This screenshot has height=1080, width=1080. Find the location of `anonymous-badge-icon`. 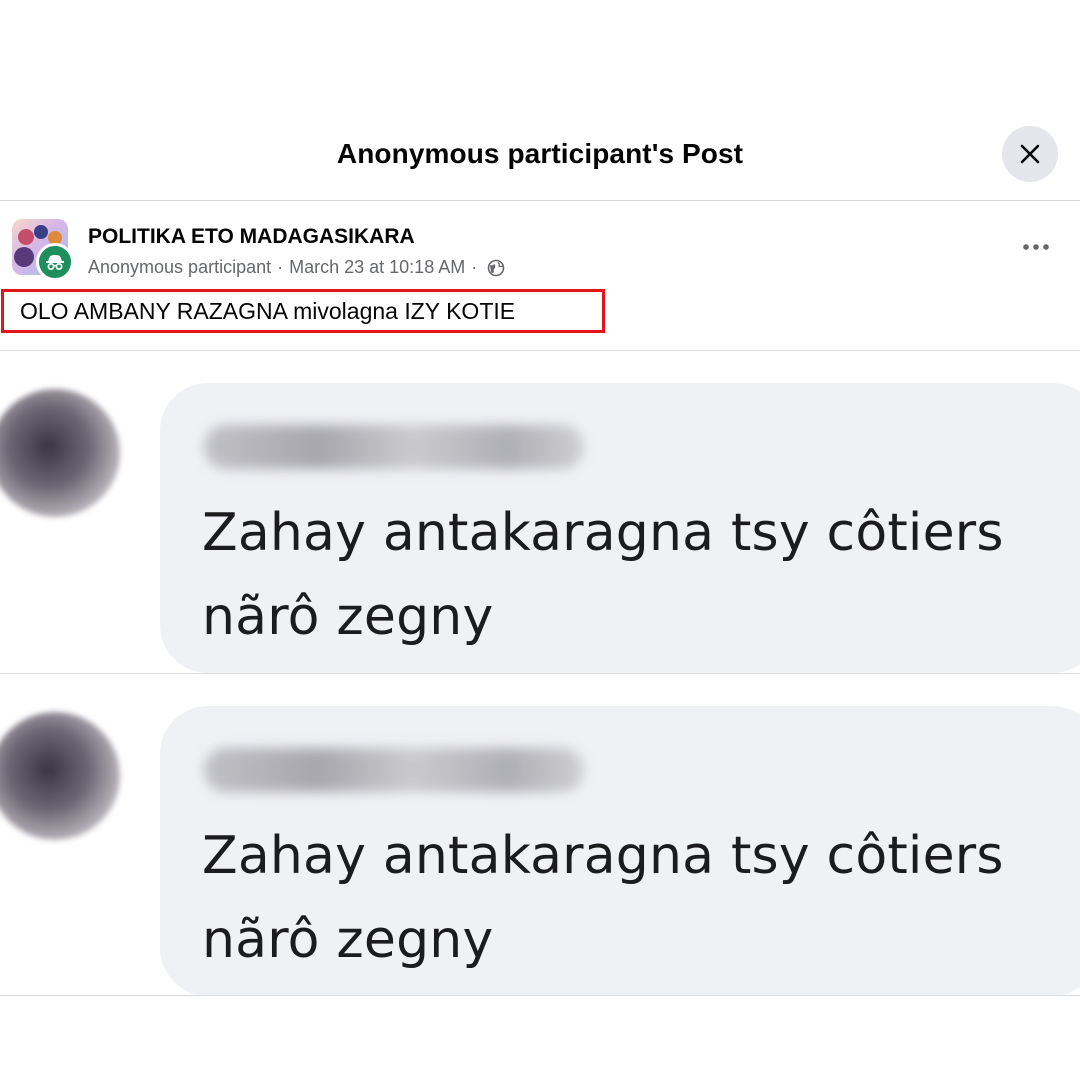

anonymous-badge-icon is located at coordinates (55, 262).